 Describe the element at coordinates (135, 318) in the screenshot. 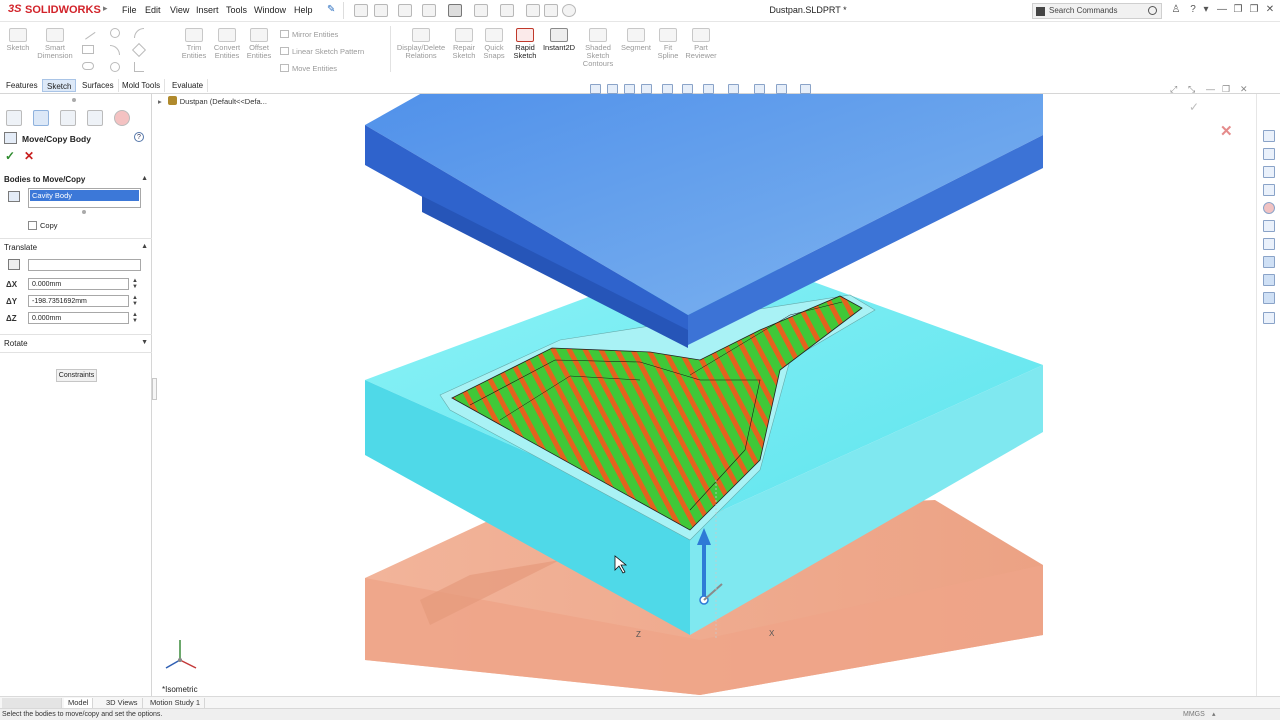

I see `delta-z-spinner: ▲ ▼` at that location.